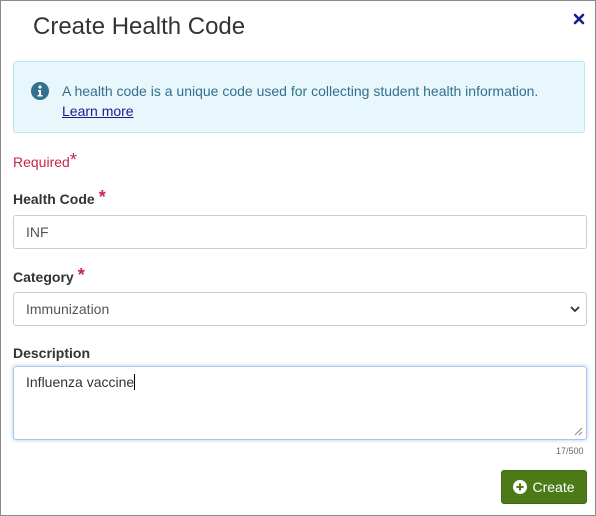 Image resolution: width=596 pixels, height=516 pixels. I want to click on description-label: Description, so click(51, 353).